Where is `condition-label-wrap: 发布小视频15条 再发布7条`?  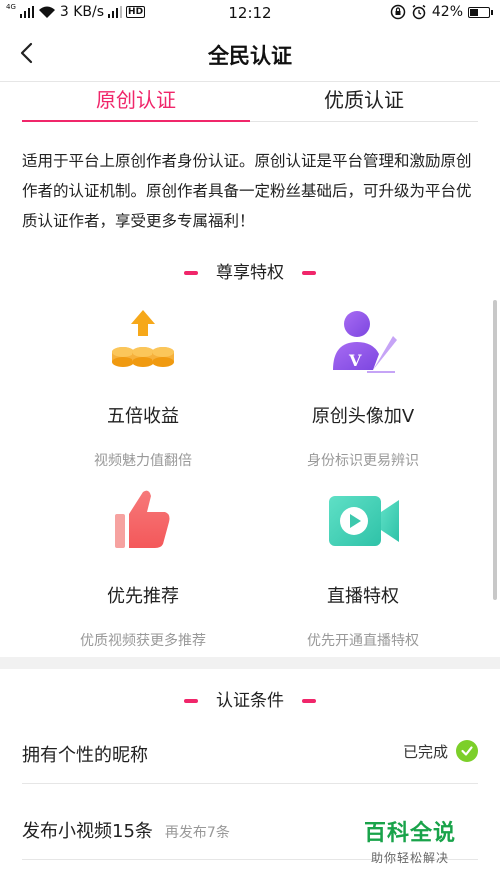
condition-label-wrap: 发布小视频15条 再发布7条 is located at coordinates (126, 830).